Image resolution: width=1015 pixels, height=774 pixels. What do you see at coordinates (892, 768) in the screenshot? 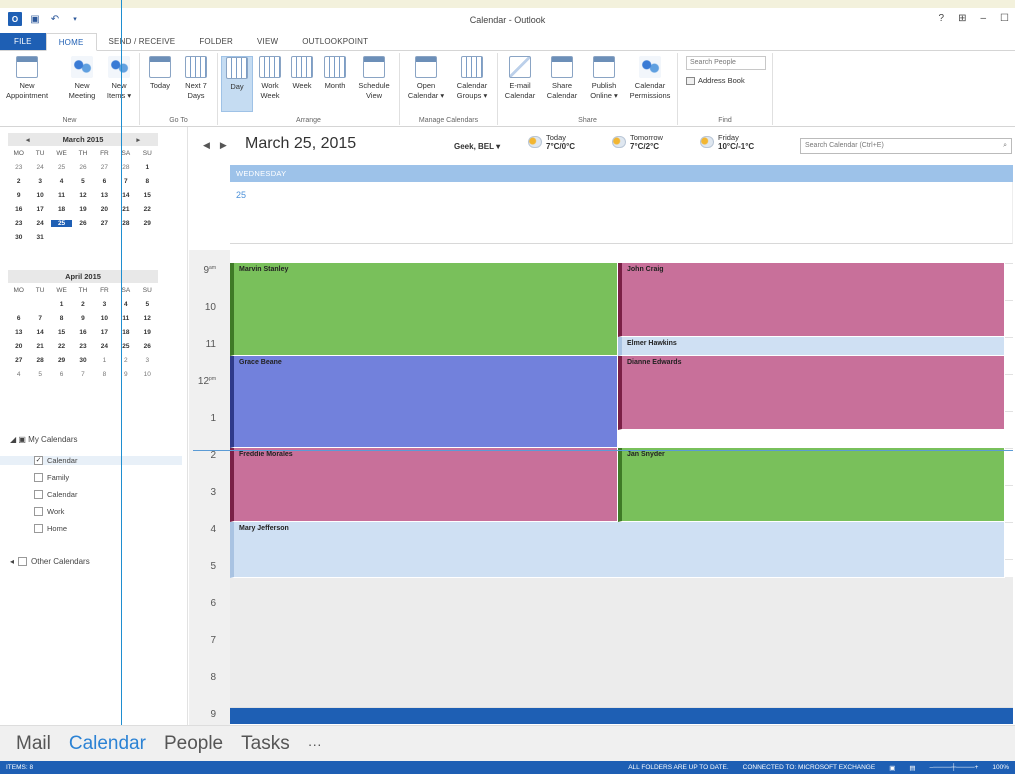
I see `normal-view-icon: ▣` at bounding box center [892, 768].